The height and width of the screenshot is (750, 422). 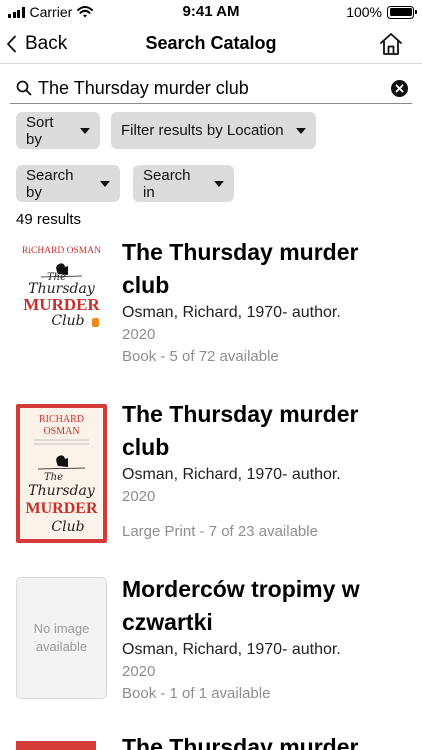 I want to click on search-by-dropdown: Search by, so click(x=68, y=183).